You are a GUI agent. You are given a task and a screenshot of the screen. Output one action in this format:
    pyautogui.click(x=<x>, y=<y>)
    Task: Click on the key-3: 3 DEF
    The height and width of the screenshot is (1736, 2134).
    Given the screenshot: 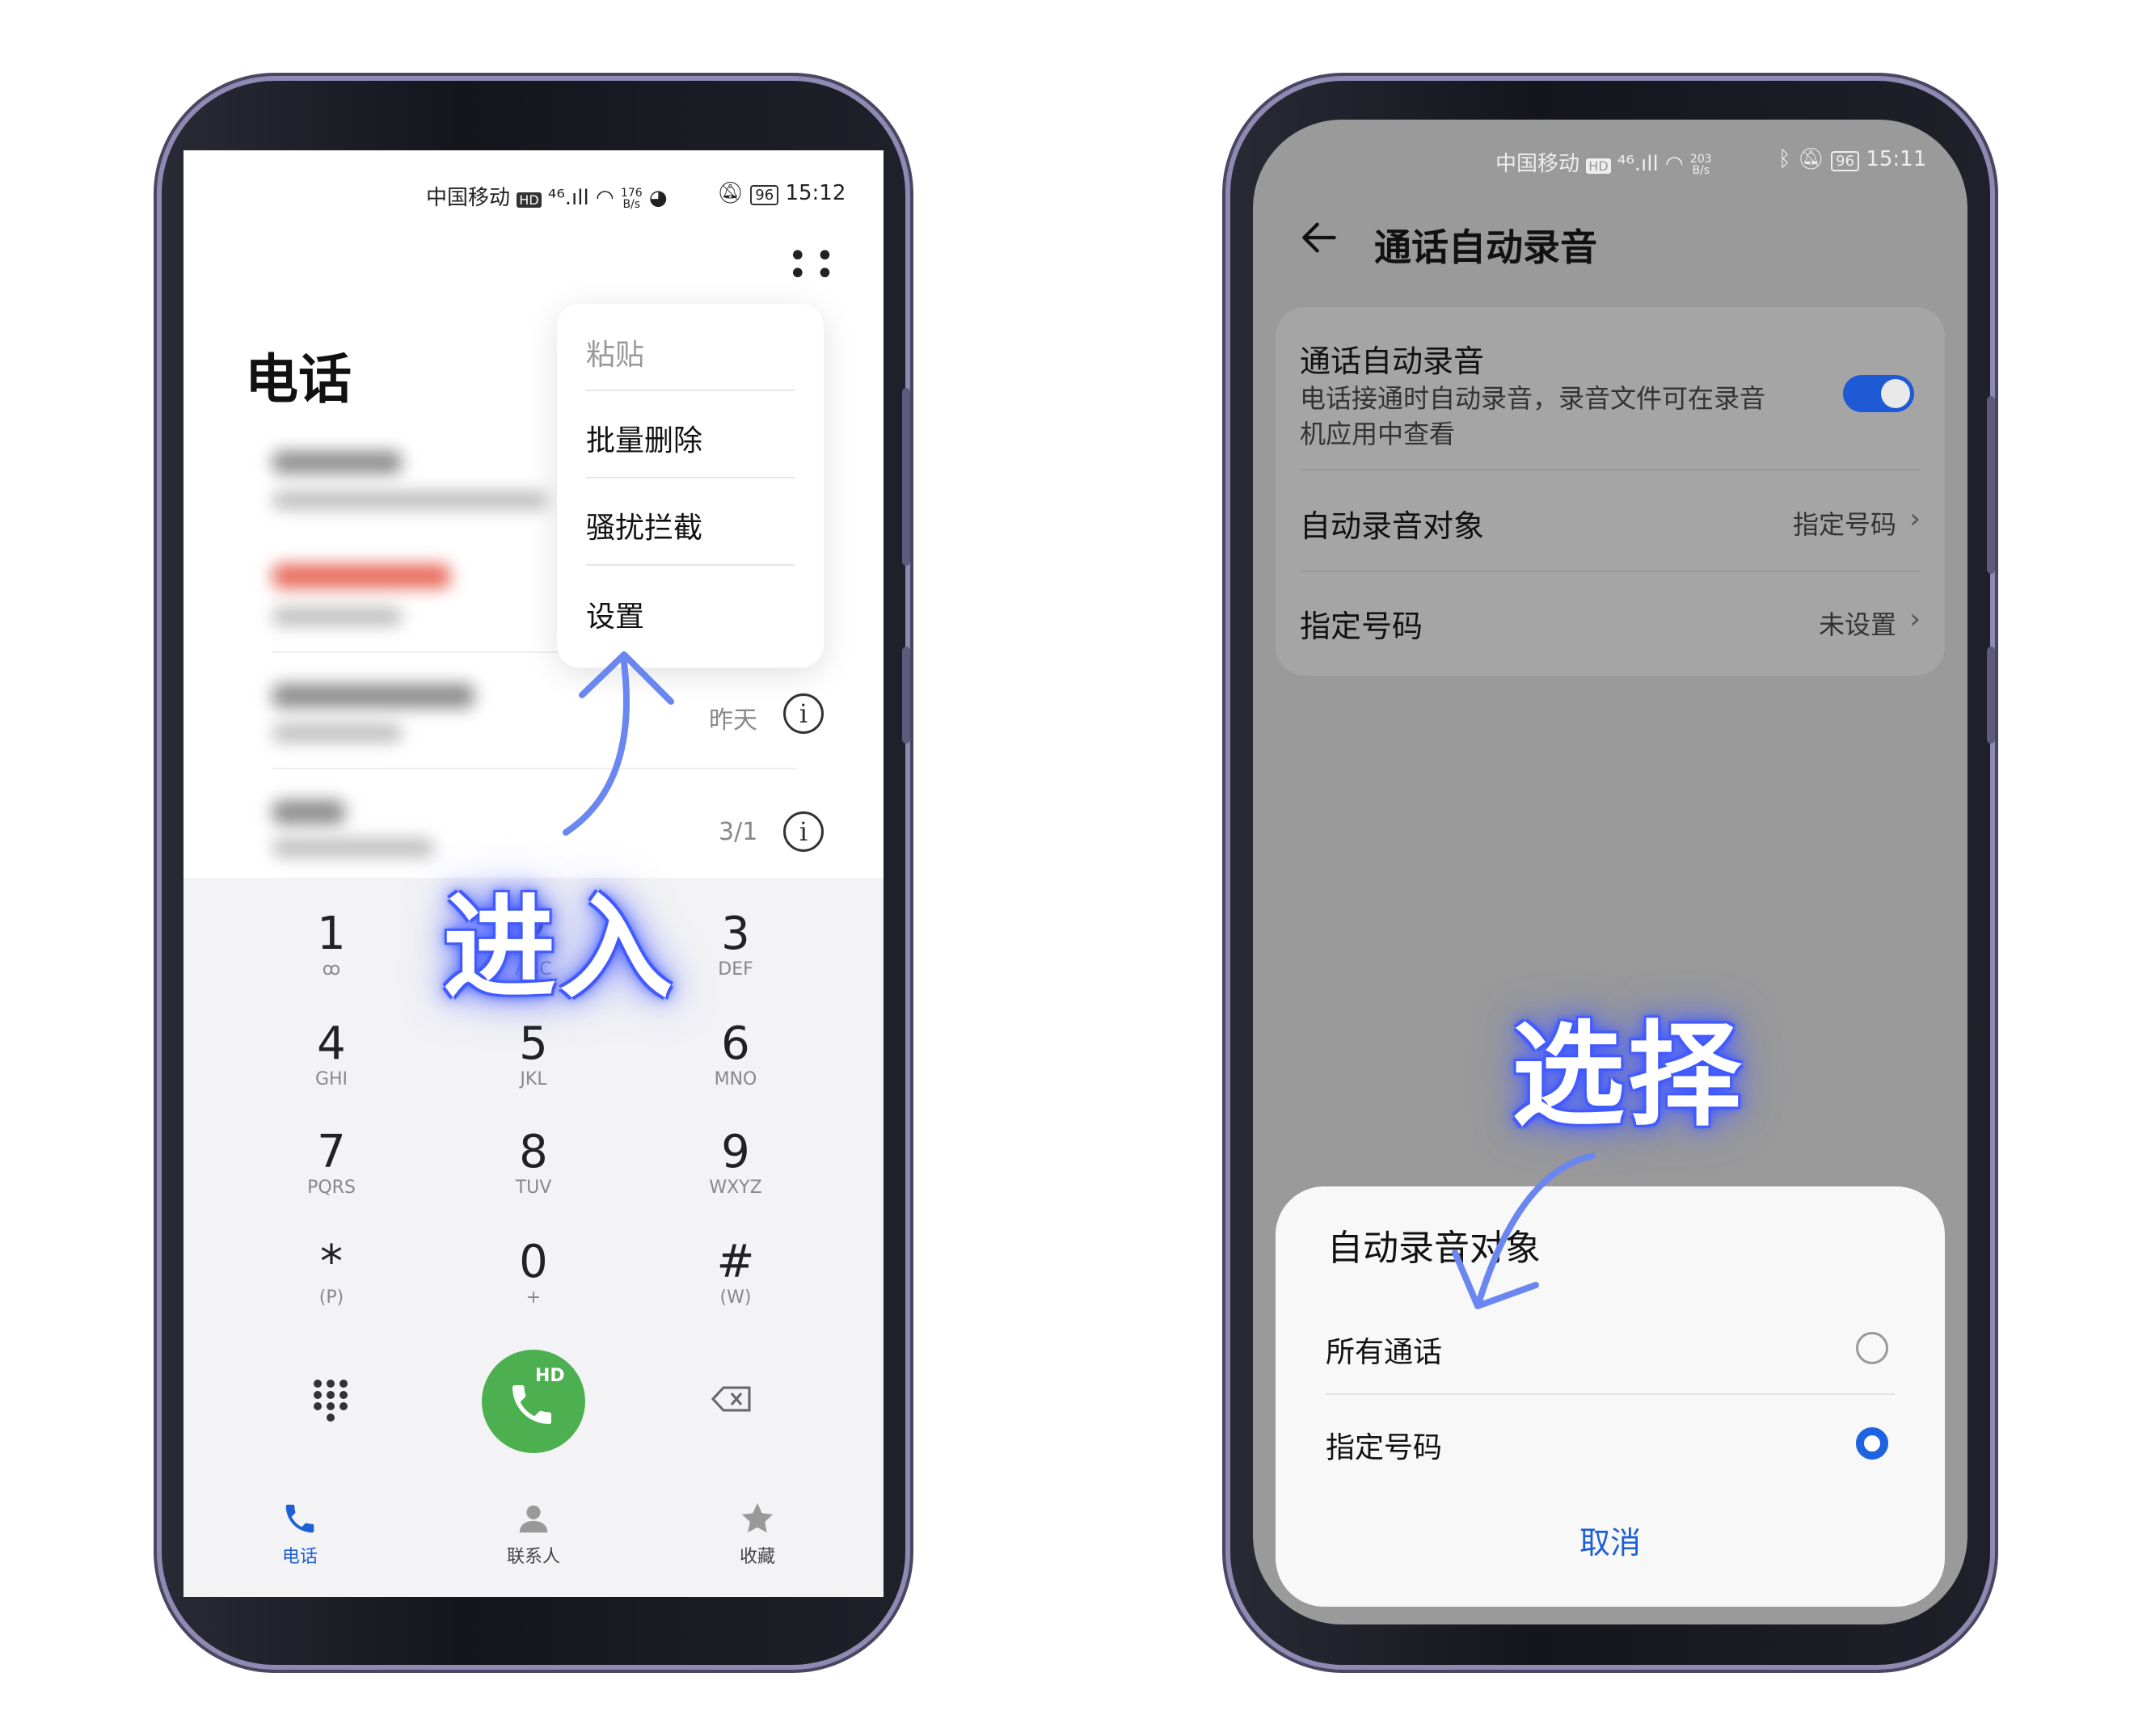 What is the action you would take?
    pyautogui.click(x=736, y=945)
    